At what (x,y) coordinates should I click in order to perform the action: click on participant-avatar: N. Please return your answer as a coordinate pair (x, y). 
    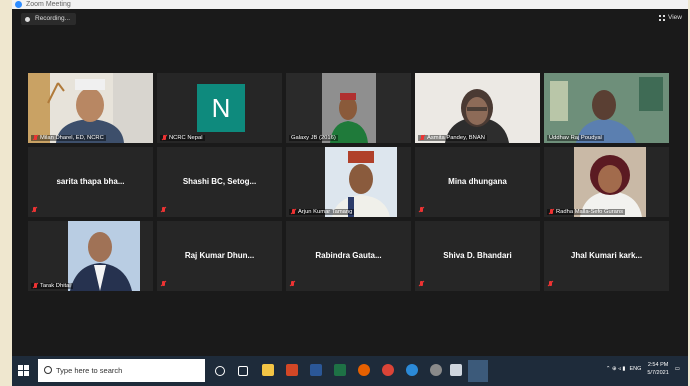
    Looking at the image, I should click on (221, 108).